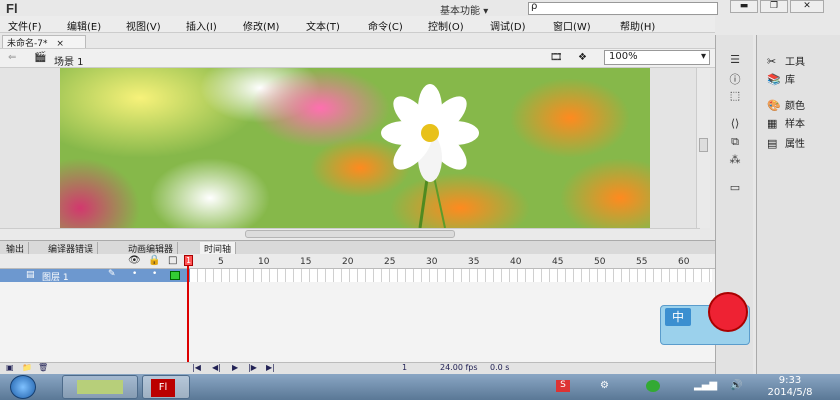 This screenshot has height=400, width=840. I want to click on menu-help: 帮助(H), so click(637, 25).